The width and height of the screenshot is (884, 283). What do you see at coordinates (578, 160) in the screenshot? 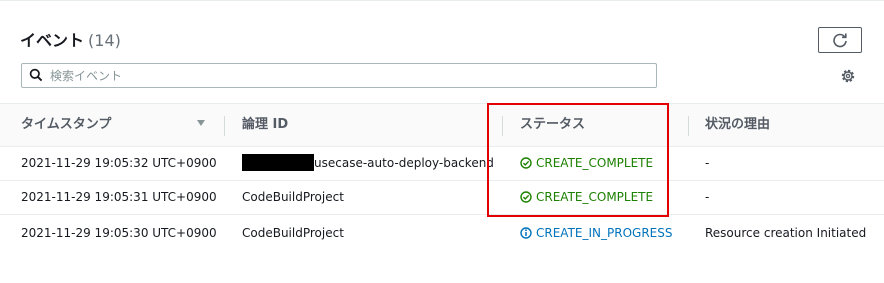
I see `status-highlight-box` at bounding box center [578, 160].